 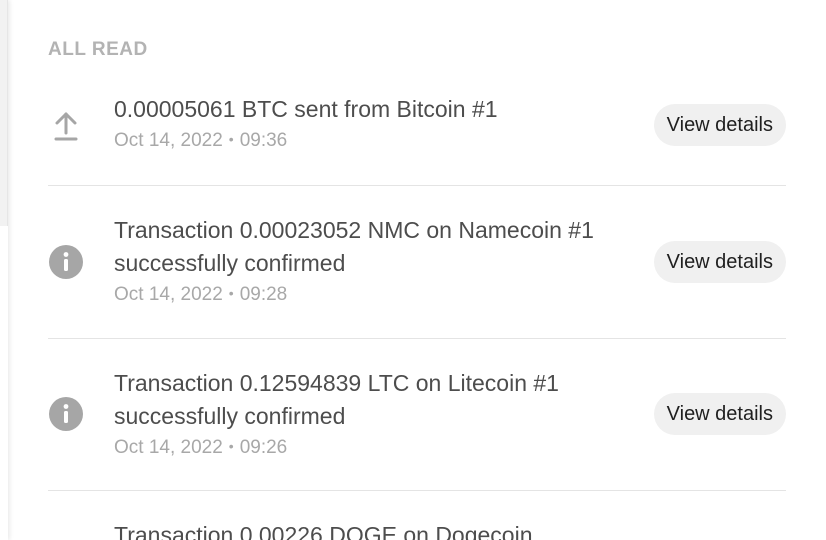 I want to click on notification-item: Transaction 0.00226 DOGE on Dogecoin, so click(x=417, y=515).